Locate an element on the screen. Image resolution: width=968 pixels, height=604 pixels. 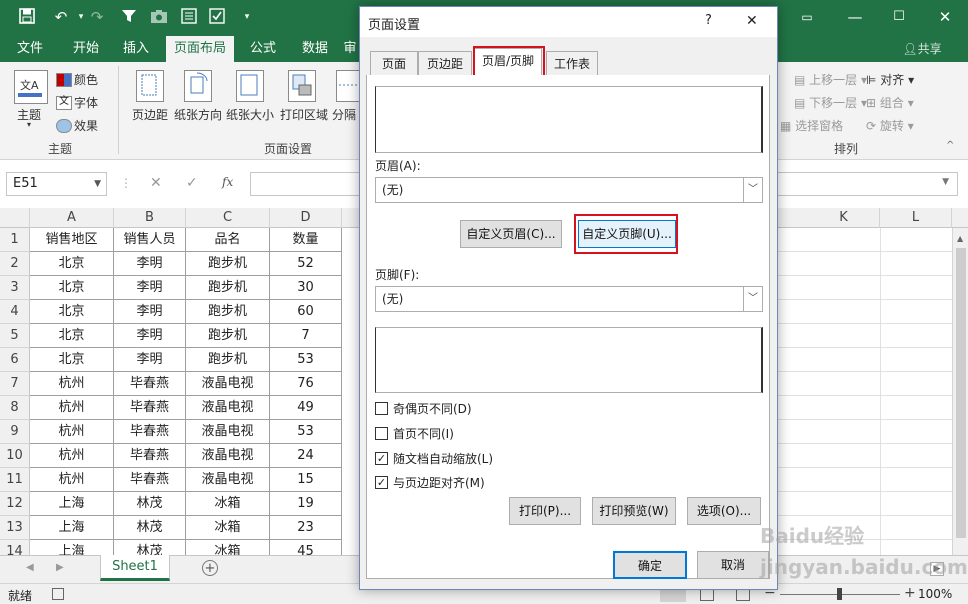
minimize-icon: — is located at coordinates (855, 17).